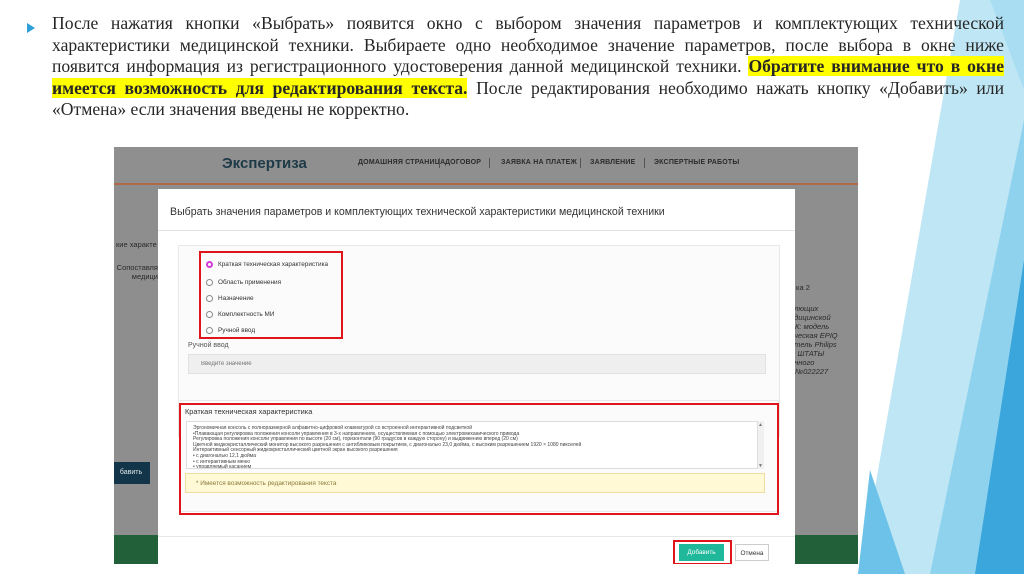  I want to click on nav-expert-works: ЭКСПЕРТНЫЕ РАБОТЫ, so click(696, 162).